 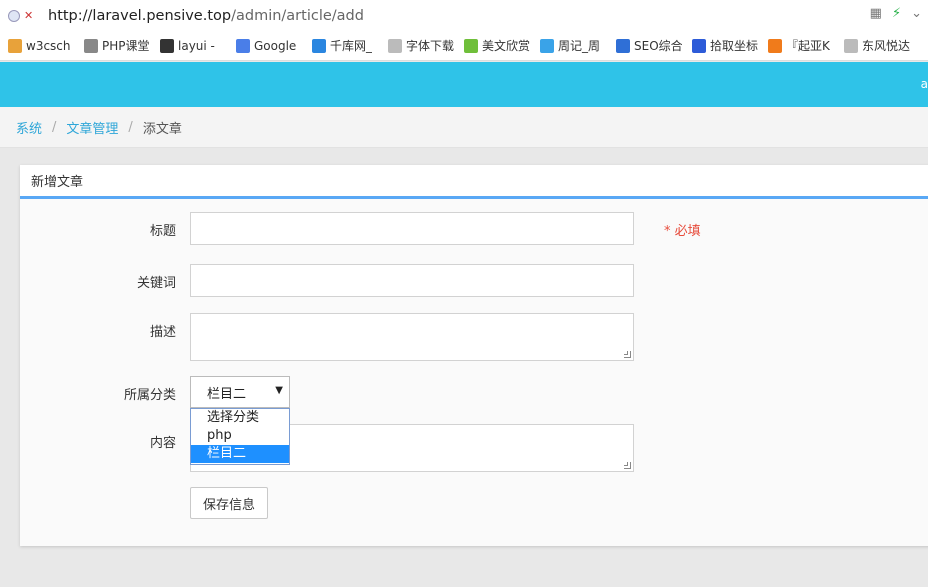 I want to click on bookmark-label: 周记_周, so click(x=579, y=46).